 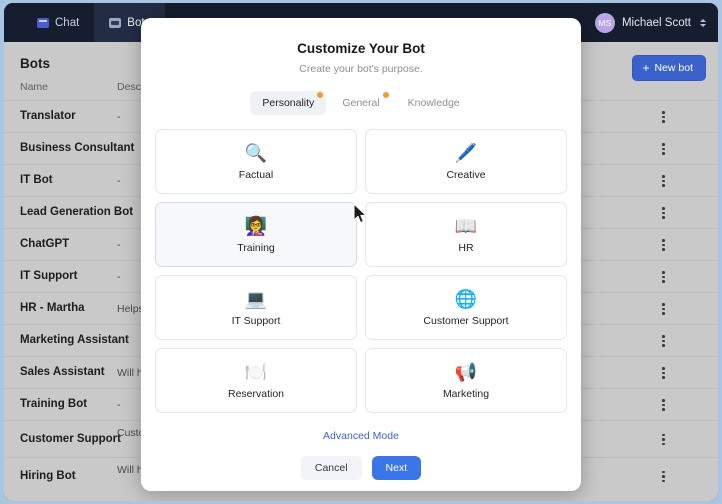 I want to click on new-bot-button: + New bot, so click(x=669, y=68).